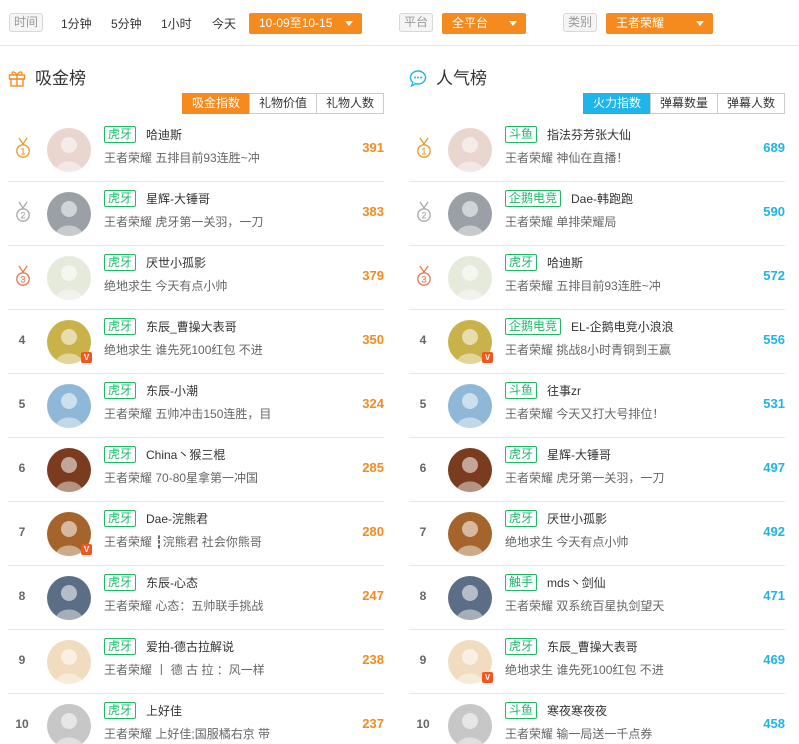 The height and width of the screenshot is (744, 799). I want to click on streamer-name: 东辰-小潮, so click(172, 391).